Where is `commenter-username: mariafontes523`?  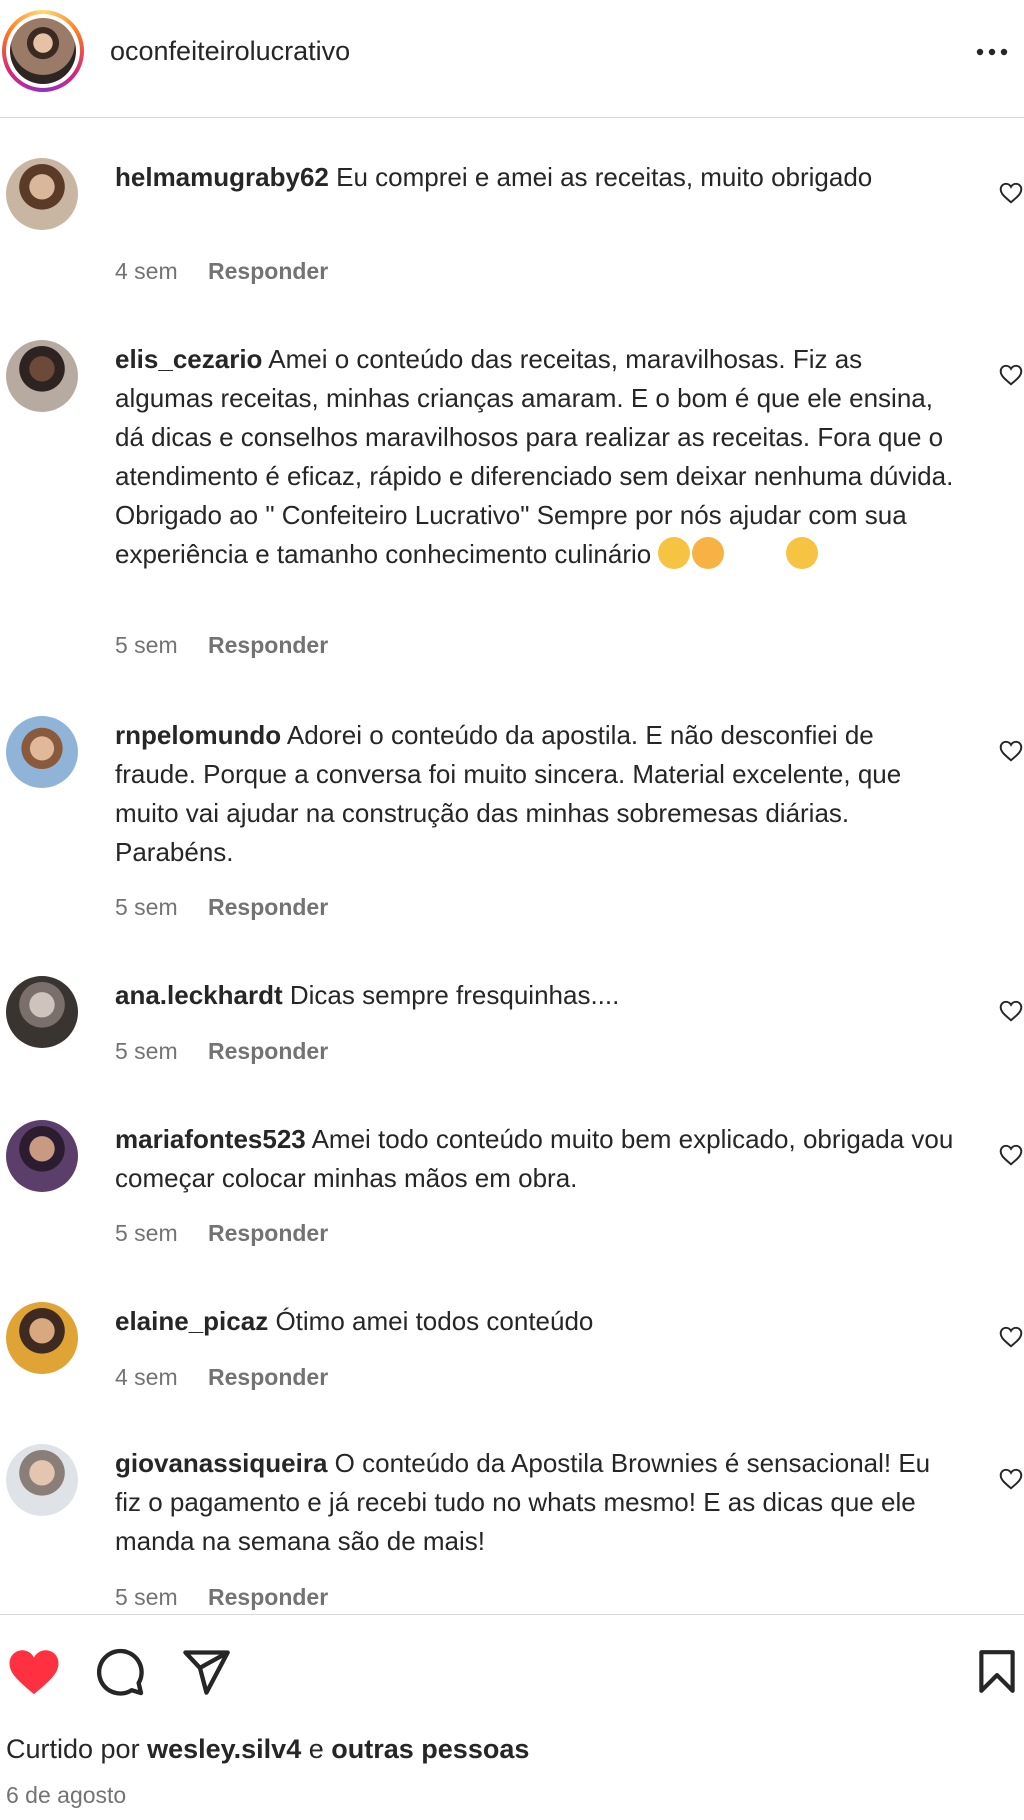 commenter-username: mariafontes523 is located at coordinates (210, 1139).